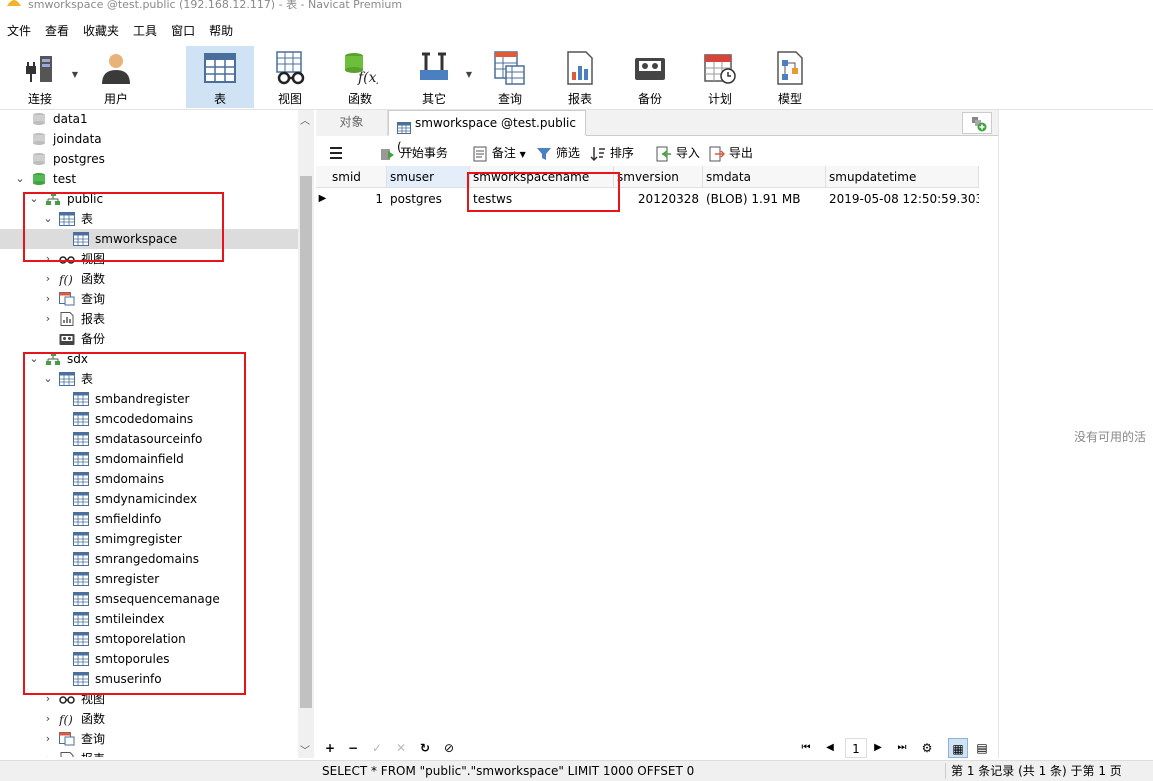  What do you see at coordinates (902, 748) in the screenshot?
I see `last-page-icon: ⏭` at bounding box center [902, 748].